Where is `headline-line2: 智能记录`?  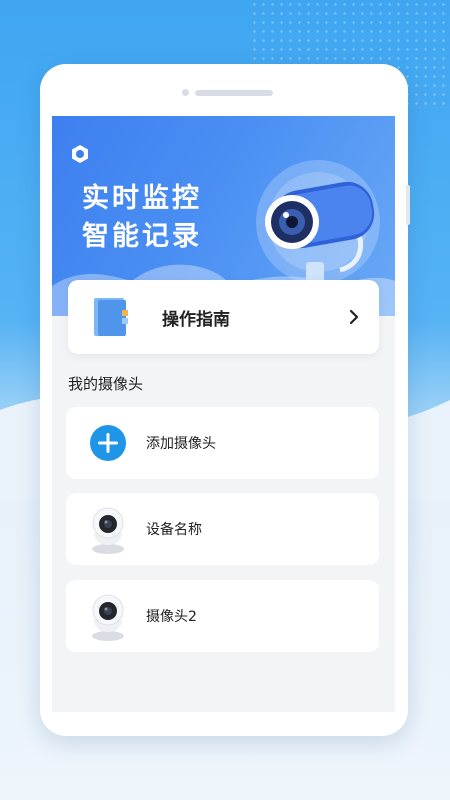
headline-line2: 智能记录 is located at coordinates (142, 236).